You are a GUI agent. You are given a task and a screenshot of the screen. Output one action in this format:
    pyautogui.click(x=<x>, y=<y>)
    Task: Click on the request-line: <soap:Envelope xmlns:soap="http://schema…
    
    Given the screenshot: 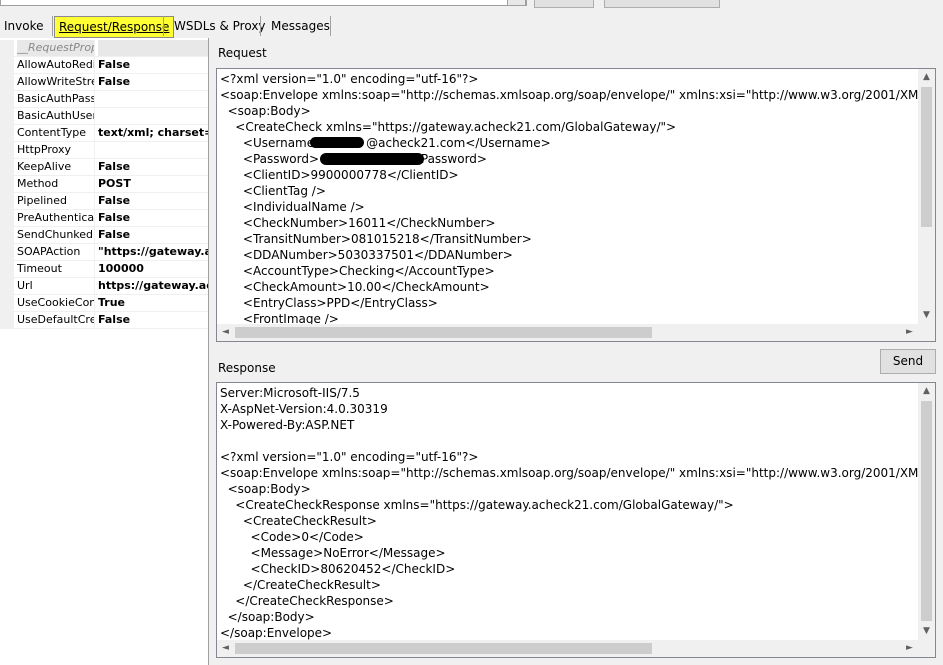 What is the action you would take?
    pyautogui.click(x=576, y=95)
    